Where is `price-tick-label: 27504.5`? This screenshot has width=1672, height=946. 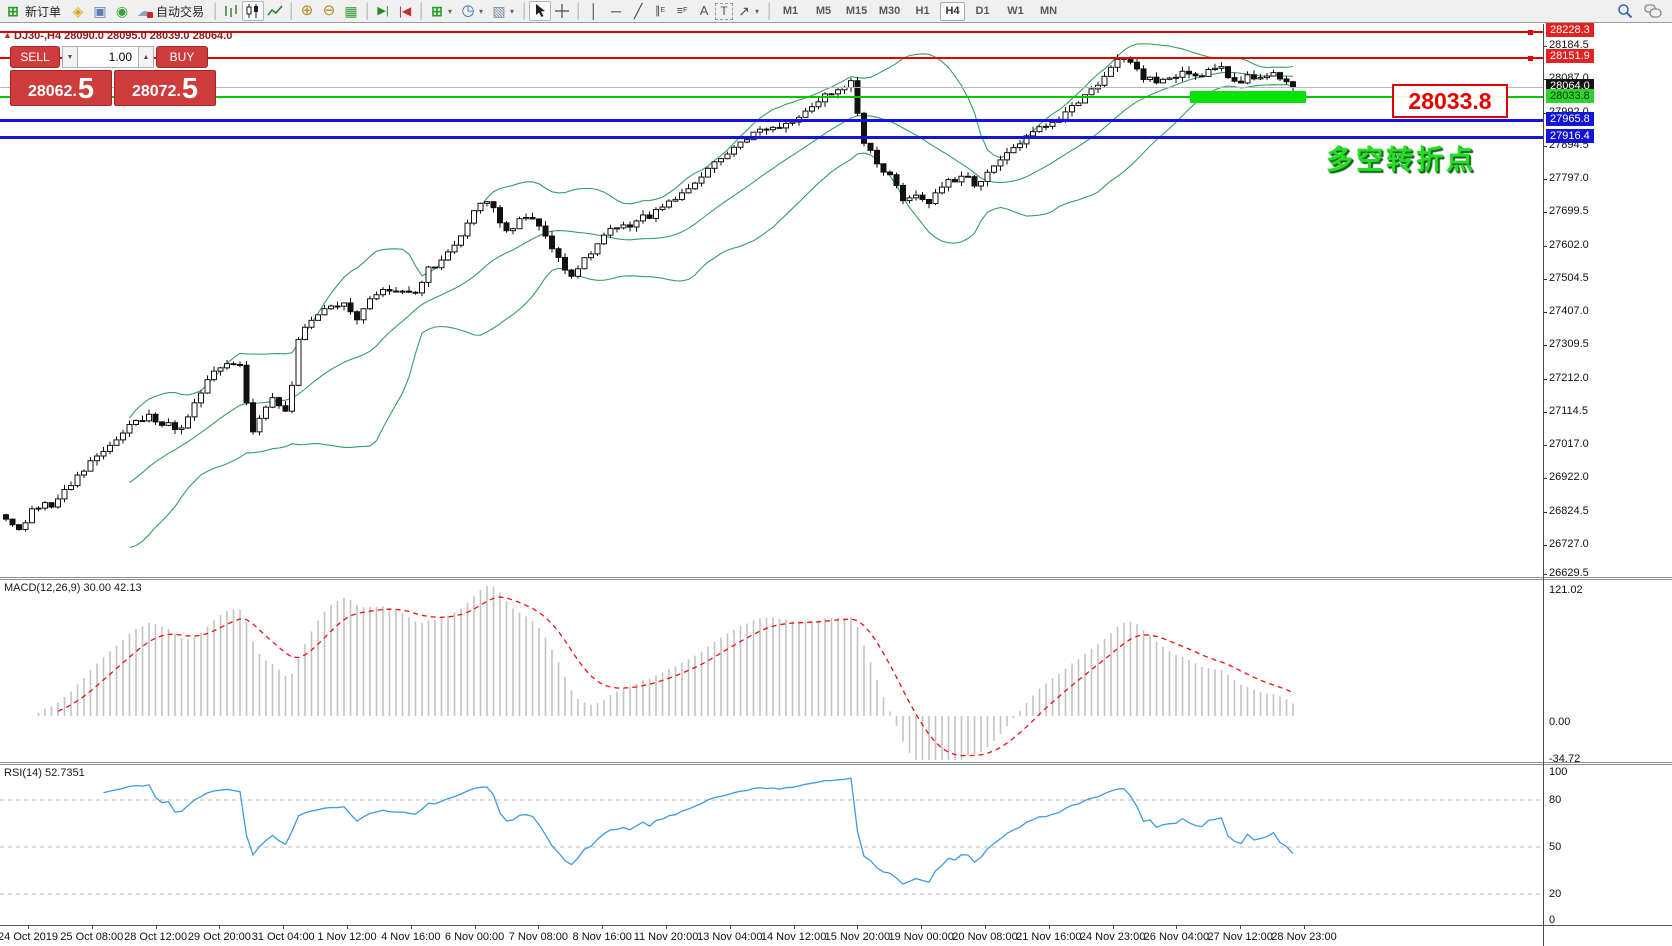
price-tick-label: 27504.5 is located at coordinates (1569, 278).